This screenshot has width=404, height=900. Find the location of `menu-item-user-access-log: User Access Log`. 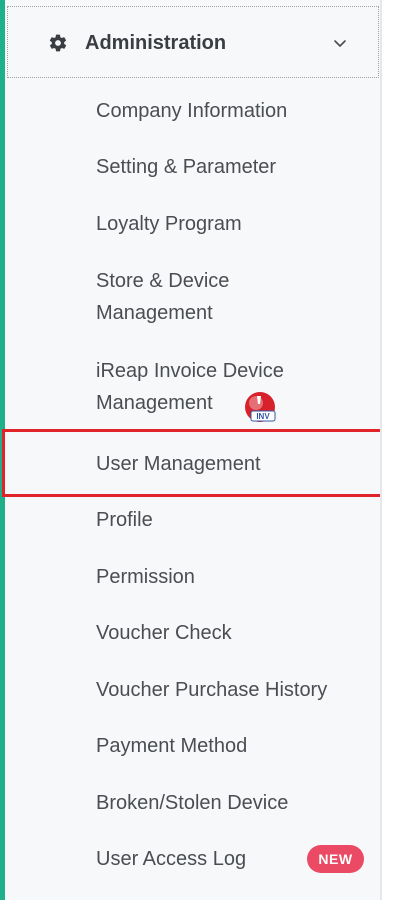

menu-item-user-access-log: User Access Log is located at coordinates (171, 859).